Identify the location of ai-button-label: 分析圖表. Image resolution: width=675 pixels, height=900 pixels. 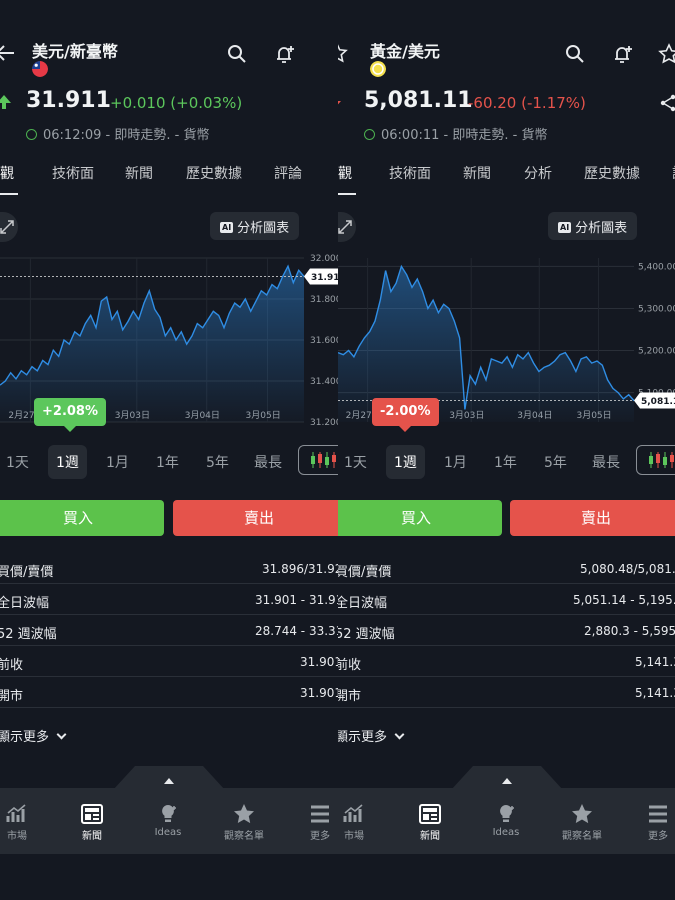
(601, 228).